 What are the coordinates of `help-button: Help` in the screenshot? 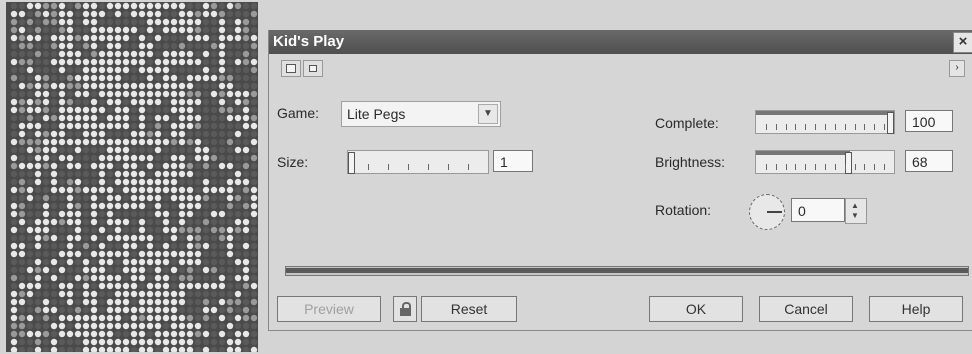 It's located at (916, 309).